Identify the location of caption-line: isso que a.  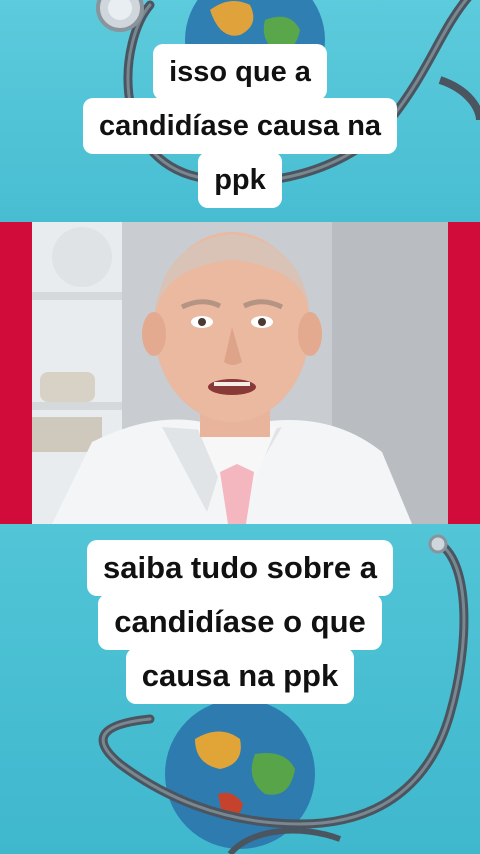
(240, 72).